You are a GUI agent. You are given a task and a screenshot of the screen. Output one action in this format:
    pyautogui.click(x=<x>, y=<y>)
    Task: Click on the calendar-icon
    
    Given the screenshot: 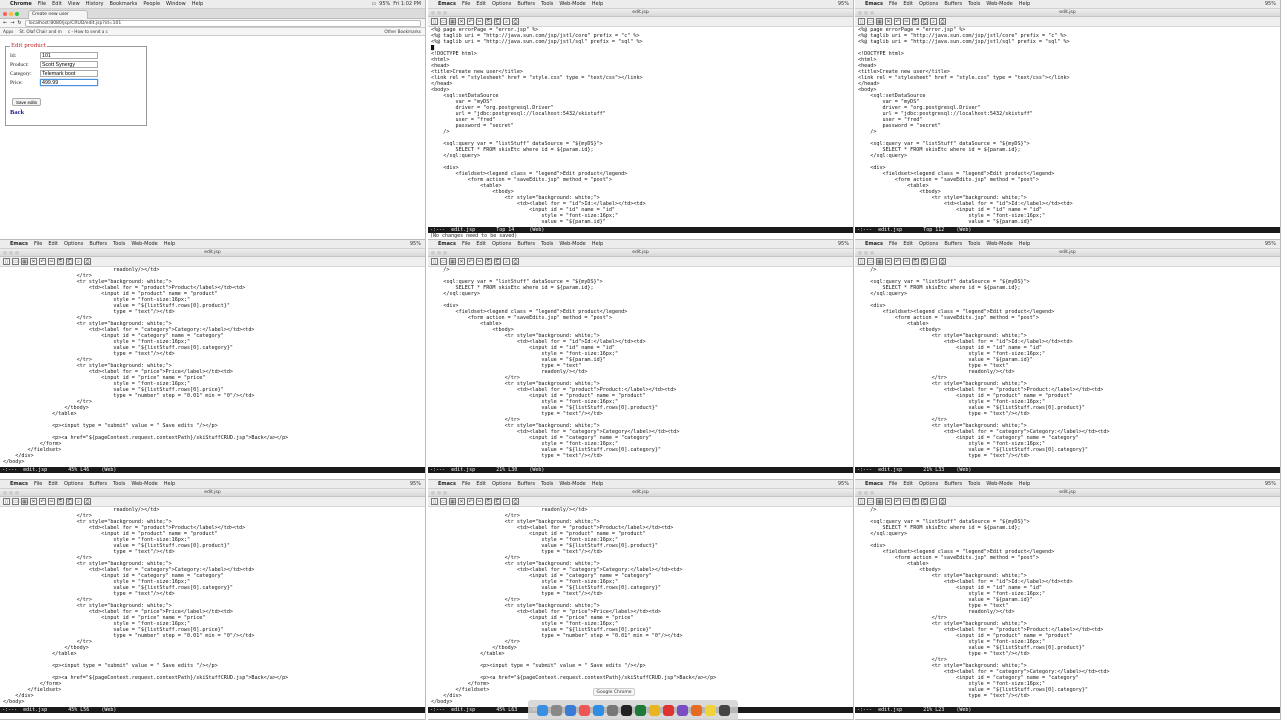 What is the action you would take?
    pyautogui.click(x=584, y=710)
    